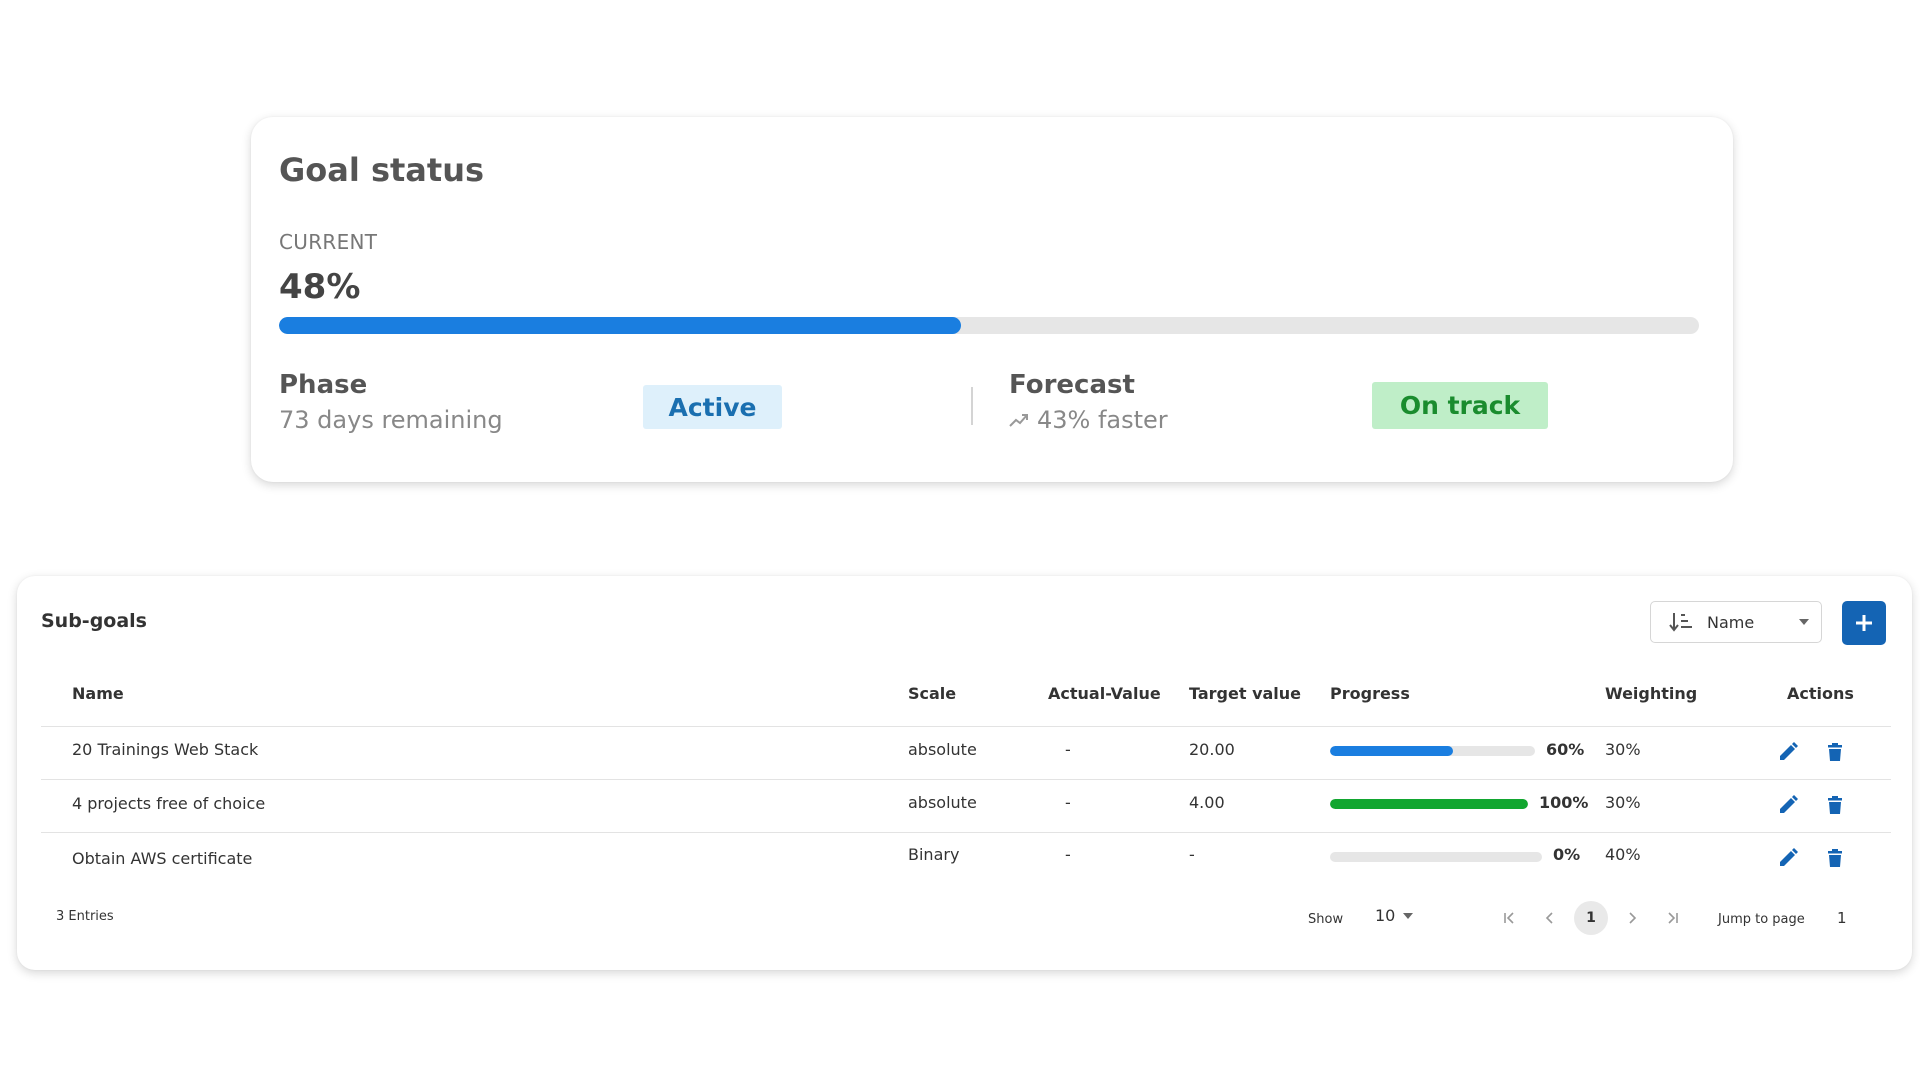 The width and height of the screenshot is (1920, 1080). I want to click on phase-status-badge: Active, so click(712, 407).